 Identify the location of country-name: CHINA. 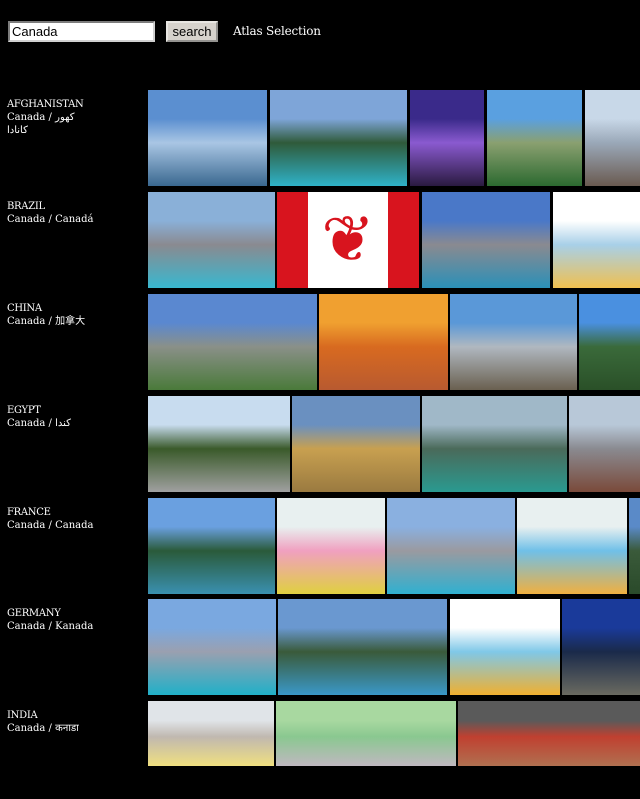
(24, 308).